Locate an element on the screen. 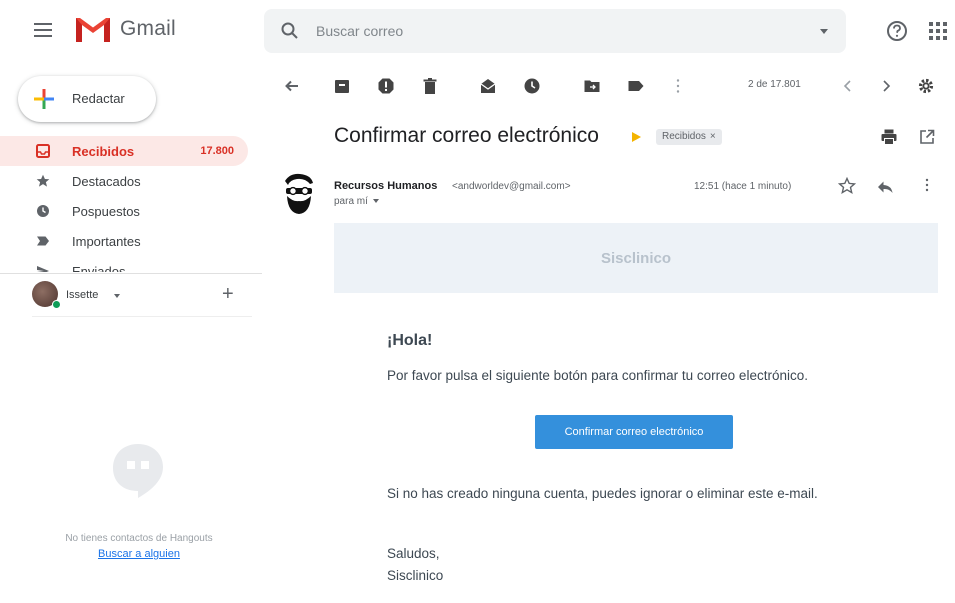 The height and width of the screenshot is (603, 955). sender-name: Recursos Humanos is located at coordinates (385, 186).